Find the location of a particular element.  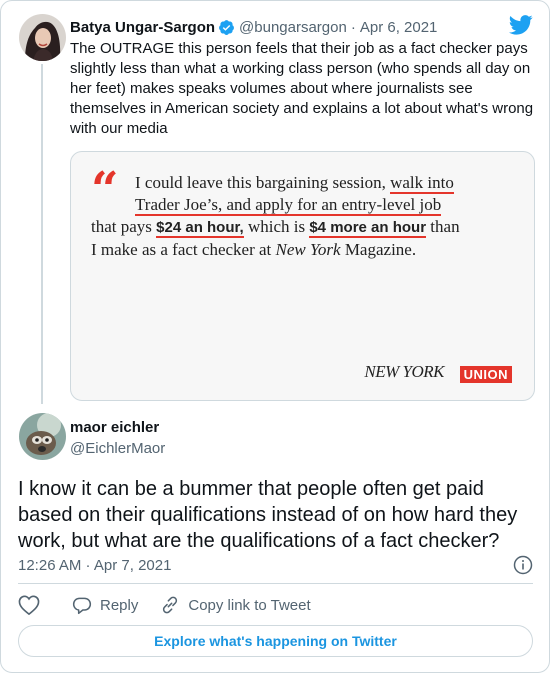

twitter-bird-icon is located at coordinates (520, 27).